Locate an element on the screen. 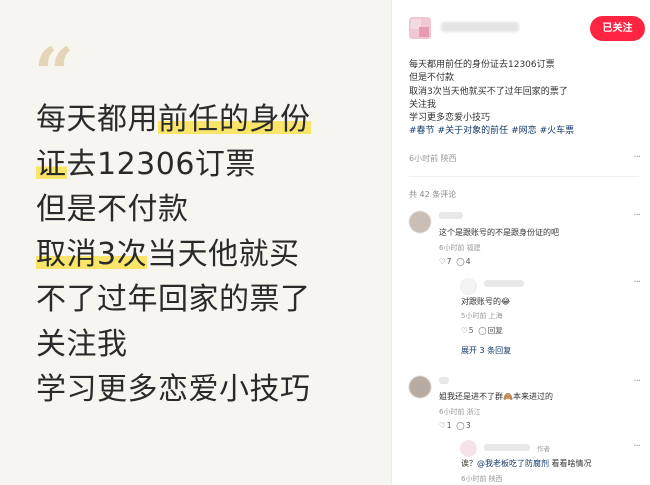 The height and width of the screenshot is (485, 650). image-line-4: 取消3次当天他就买 is located at coordinates (173, 255).